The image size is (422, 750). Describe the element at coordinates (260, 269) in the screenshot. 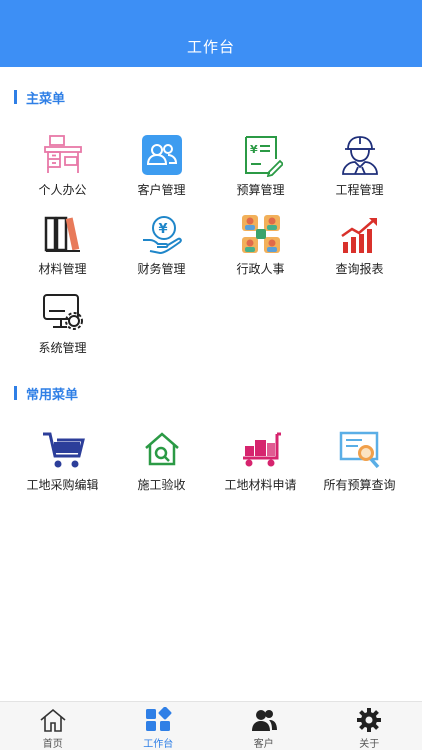

I see `menu-item-label: 行政人事` at that location.